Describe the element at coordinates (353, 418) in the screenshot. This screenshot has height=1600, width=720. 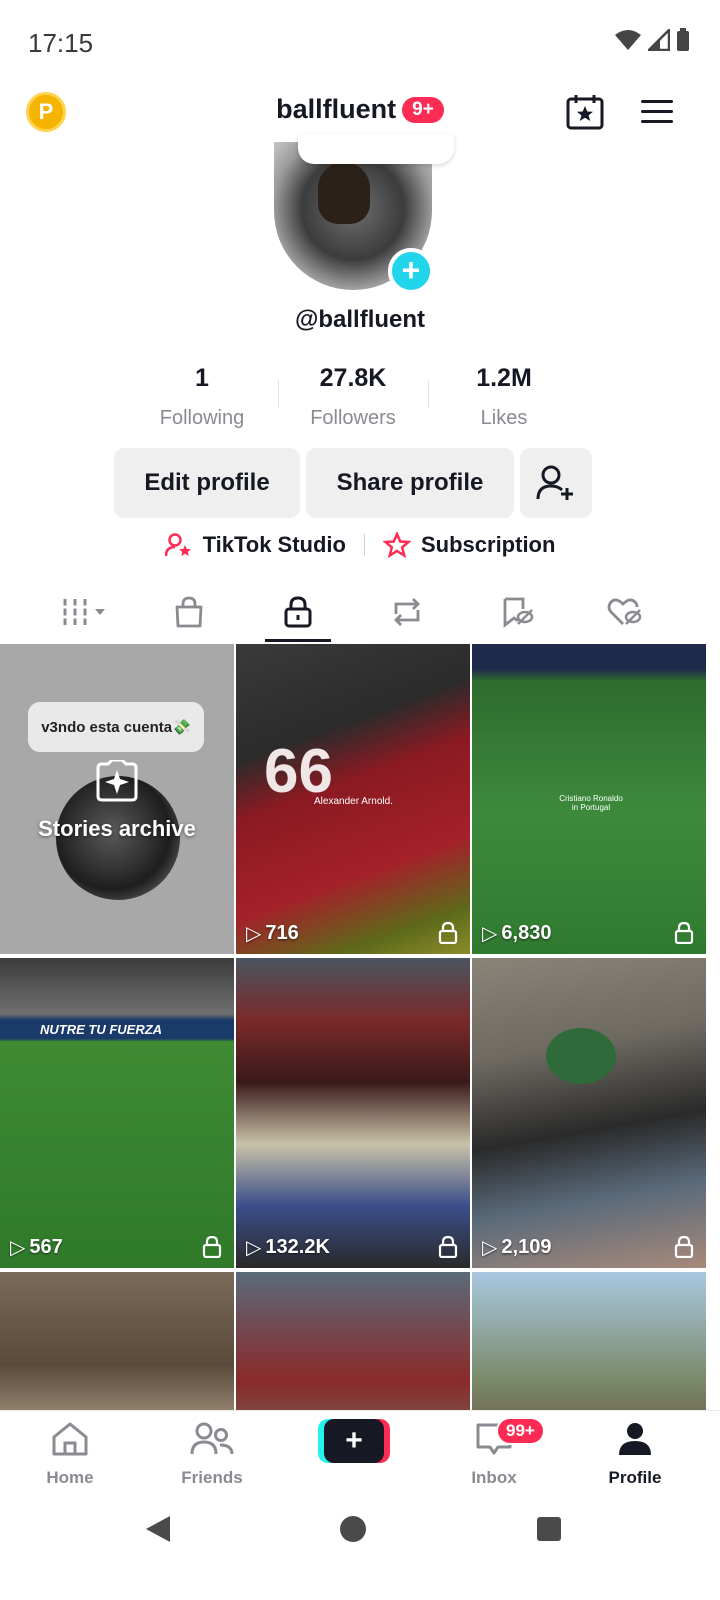
I see `stat-followers-label: Followers` at that location.